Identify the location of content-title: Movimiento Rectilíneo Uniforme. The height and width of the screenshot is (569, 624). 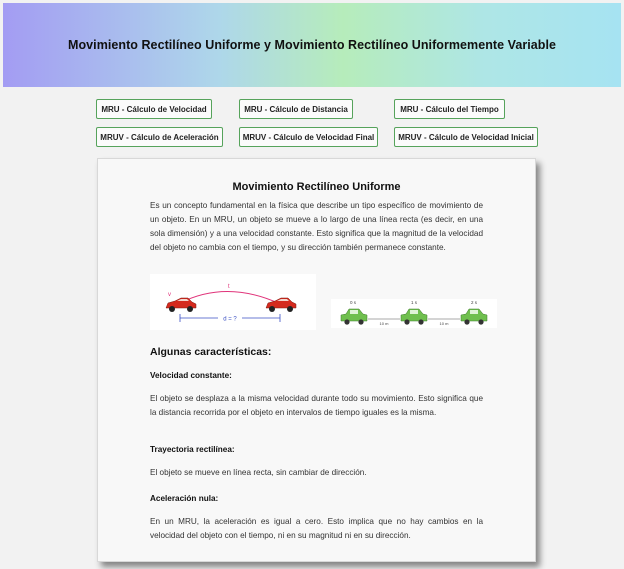
(316, 187).